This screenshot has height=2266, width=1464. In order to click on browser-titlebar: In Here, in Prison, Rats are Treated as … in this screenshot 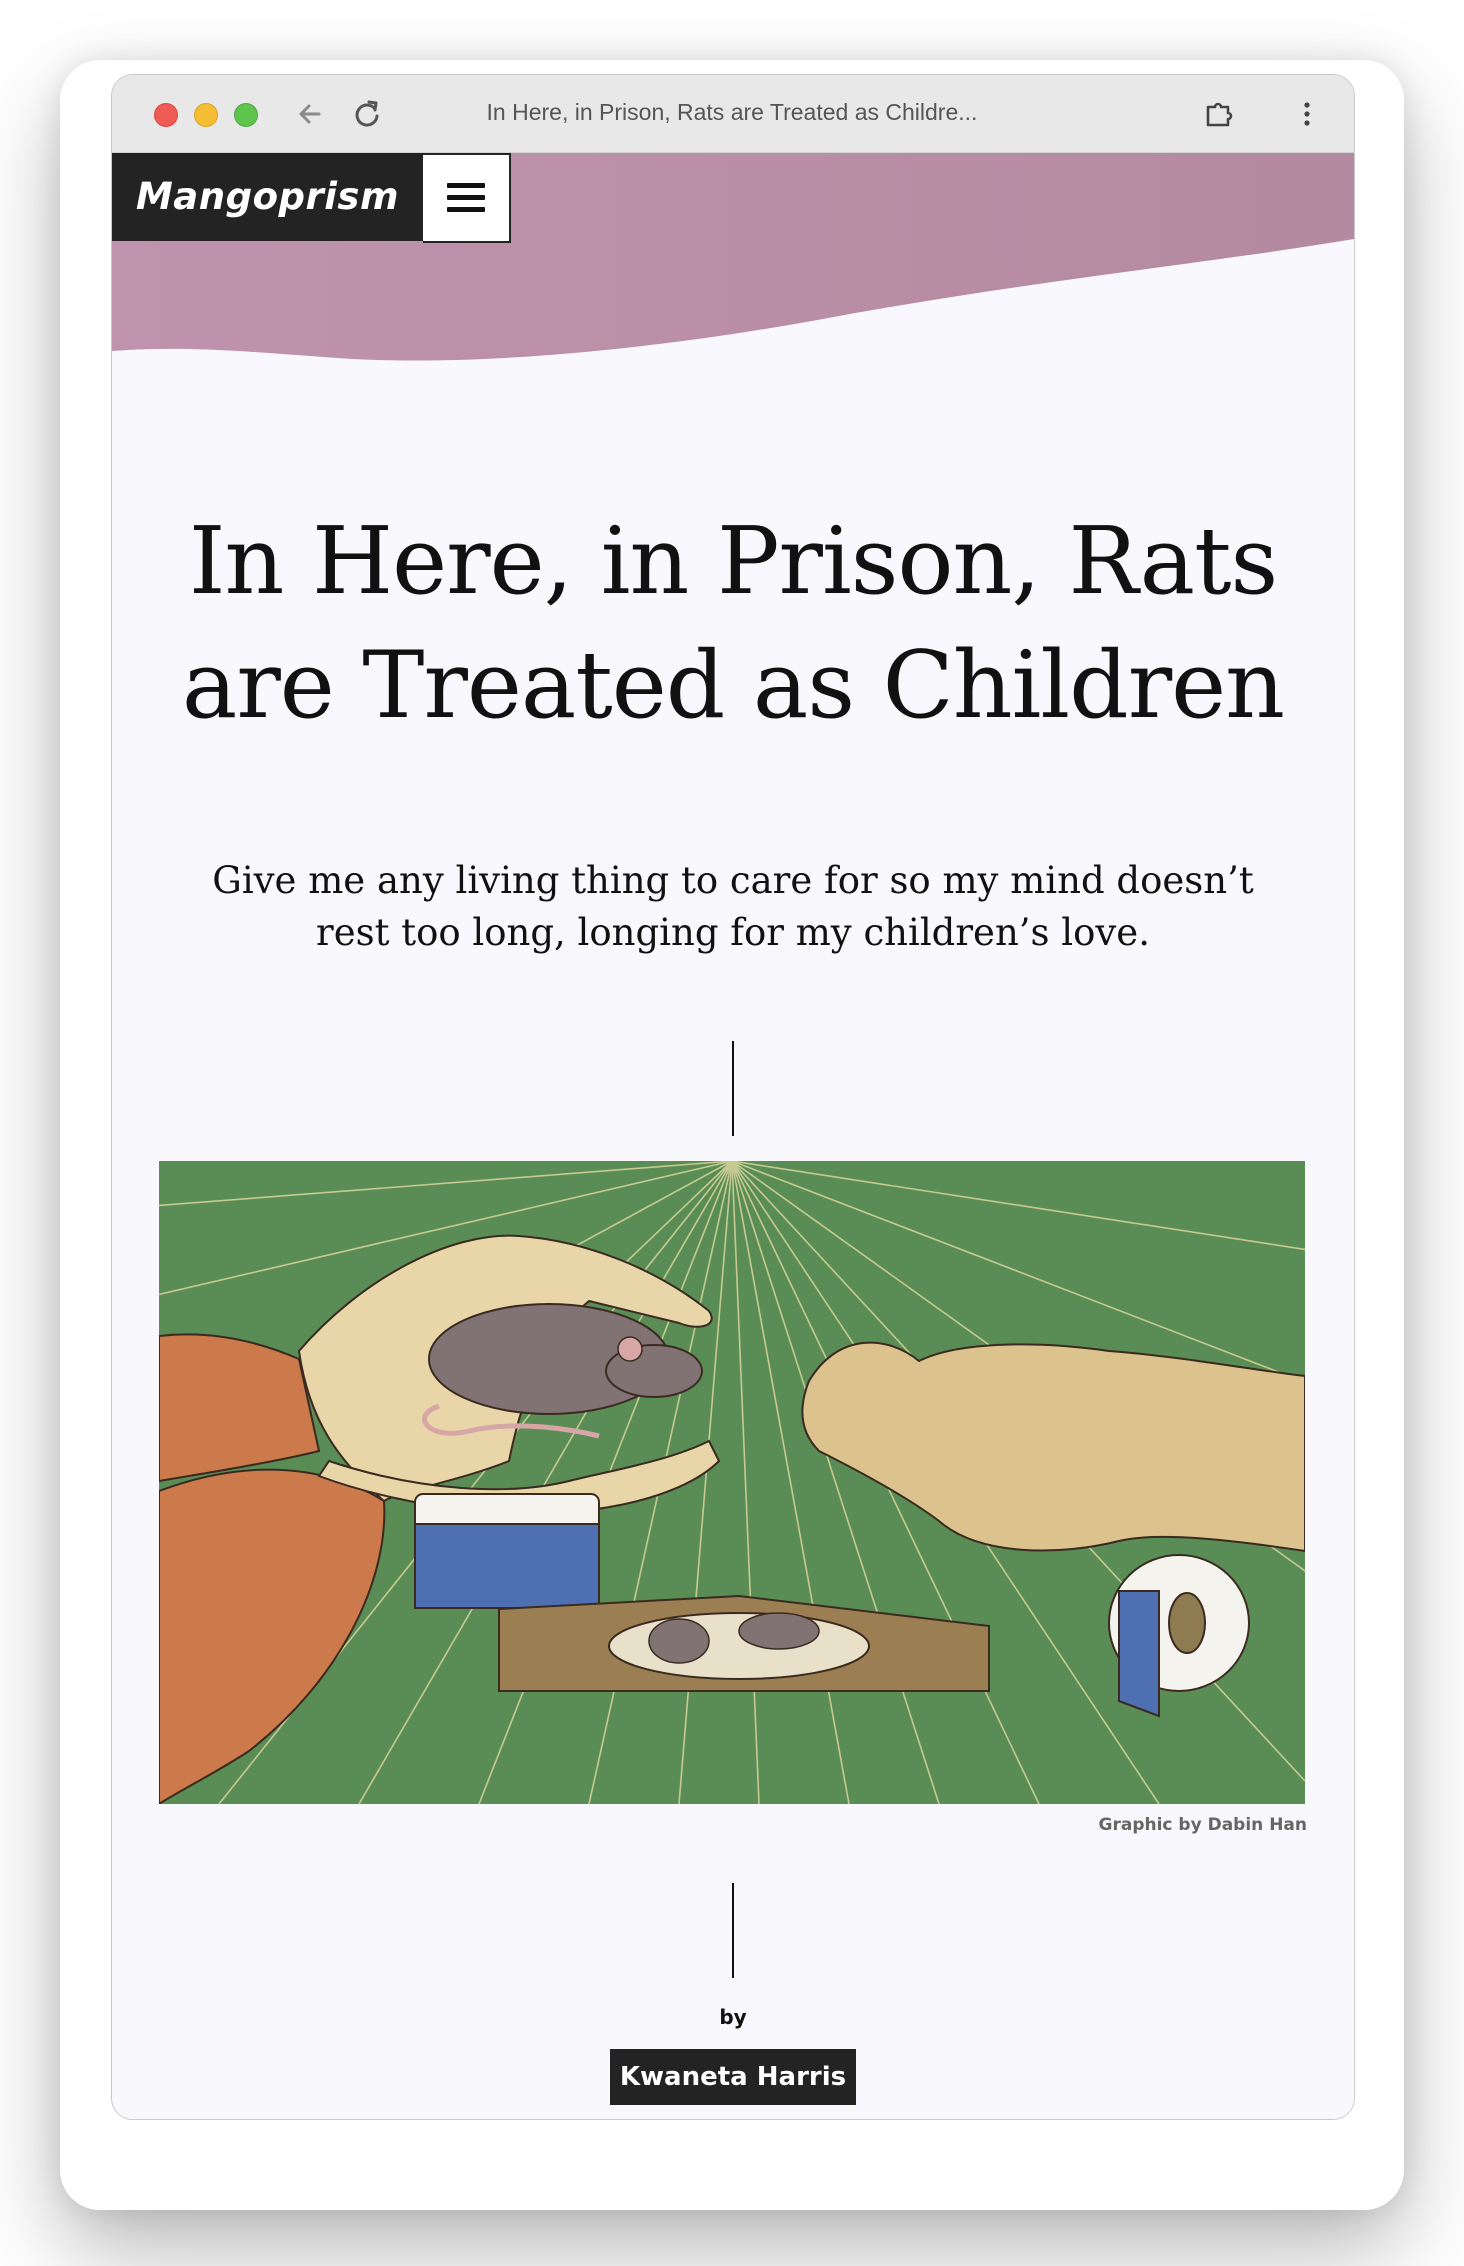, I will do `click(733, 114)`.